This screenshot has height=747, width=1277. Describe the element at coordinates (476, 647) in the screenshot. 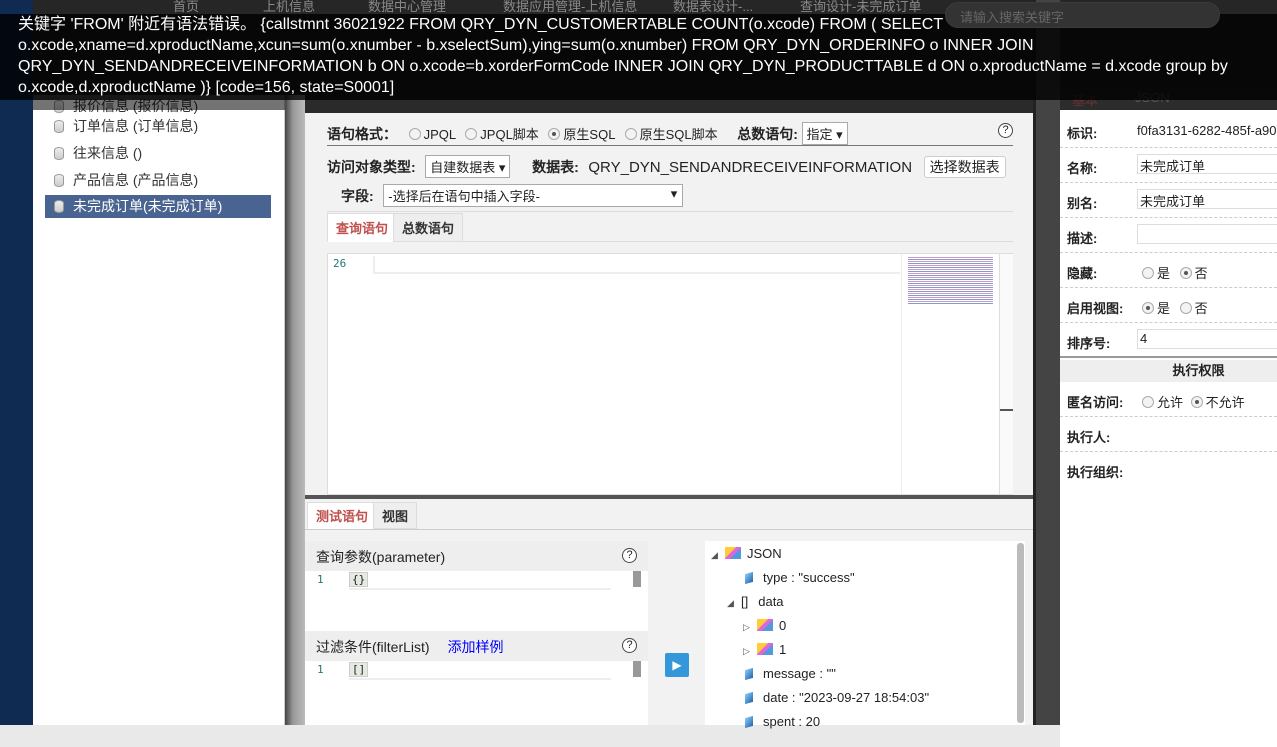

I see `add-sample-link: 添加样例` at that location.